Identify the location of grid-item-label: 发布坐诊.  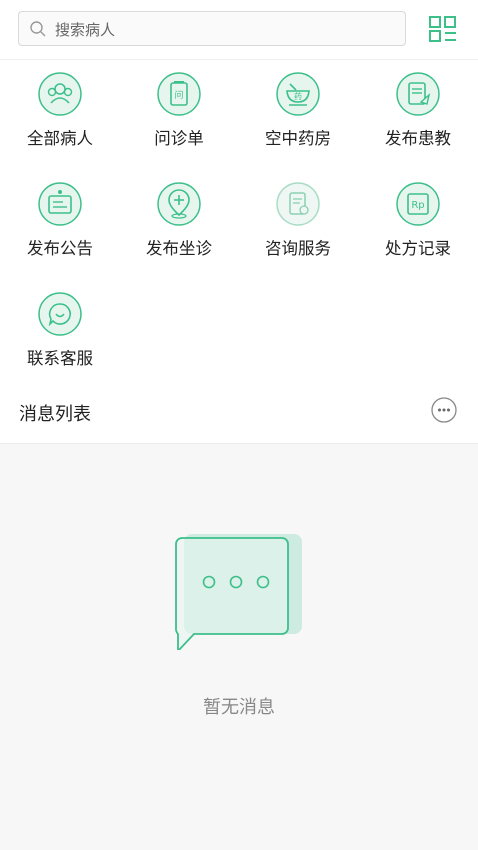
(179, 248).